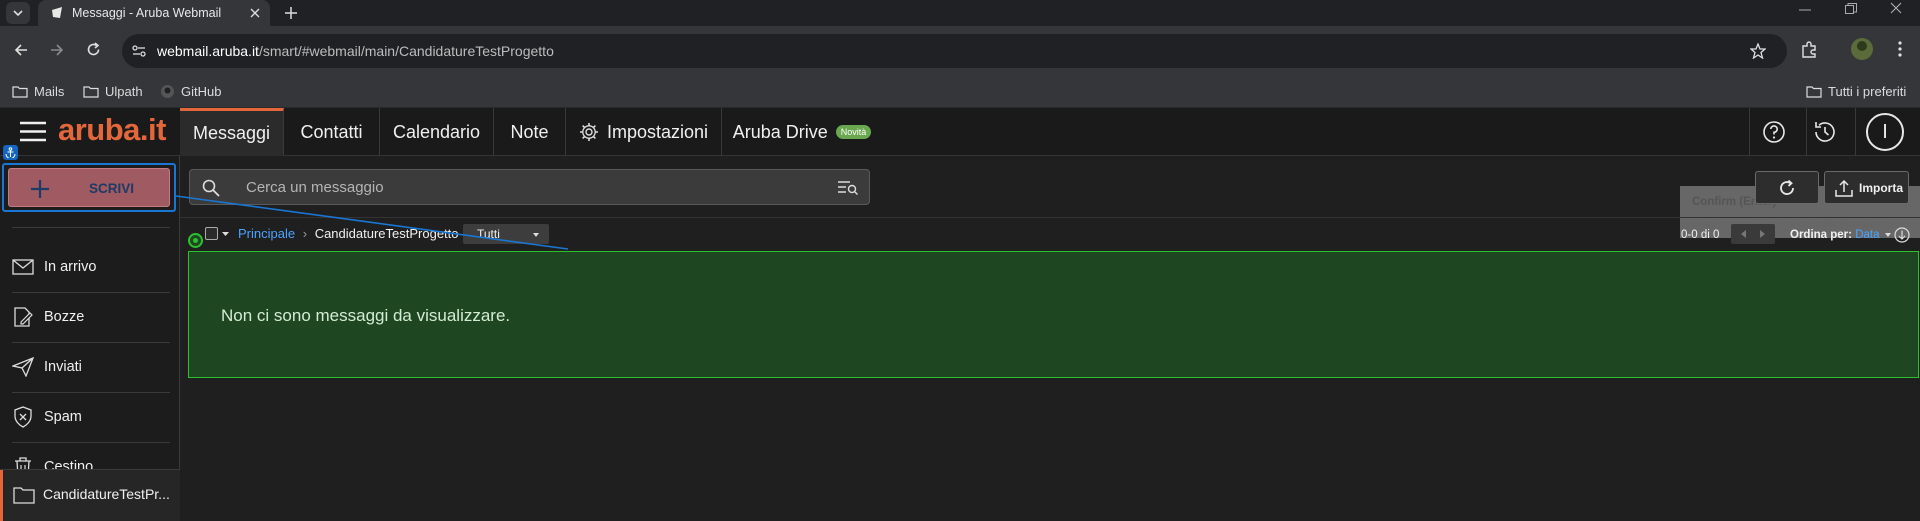 This screenshot has height=521, width=1920. Describe the element at coordinates (315, 187) in the screenshot. I see `search-input: Cerca un messaggio` at that location.